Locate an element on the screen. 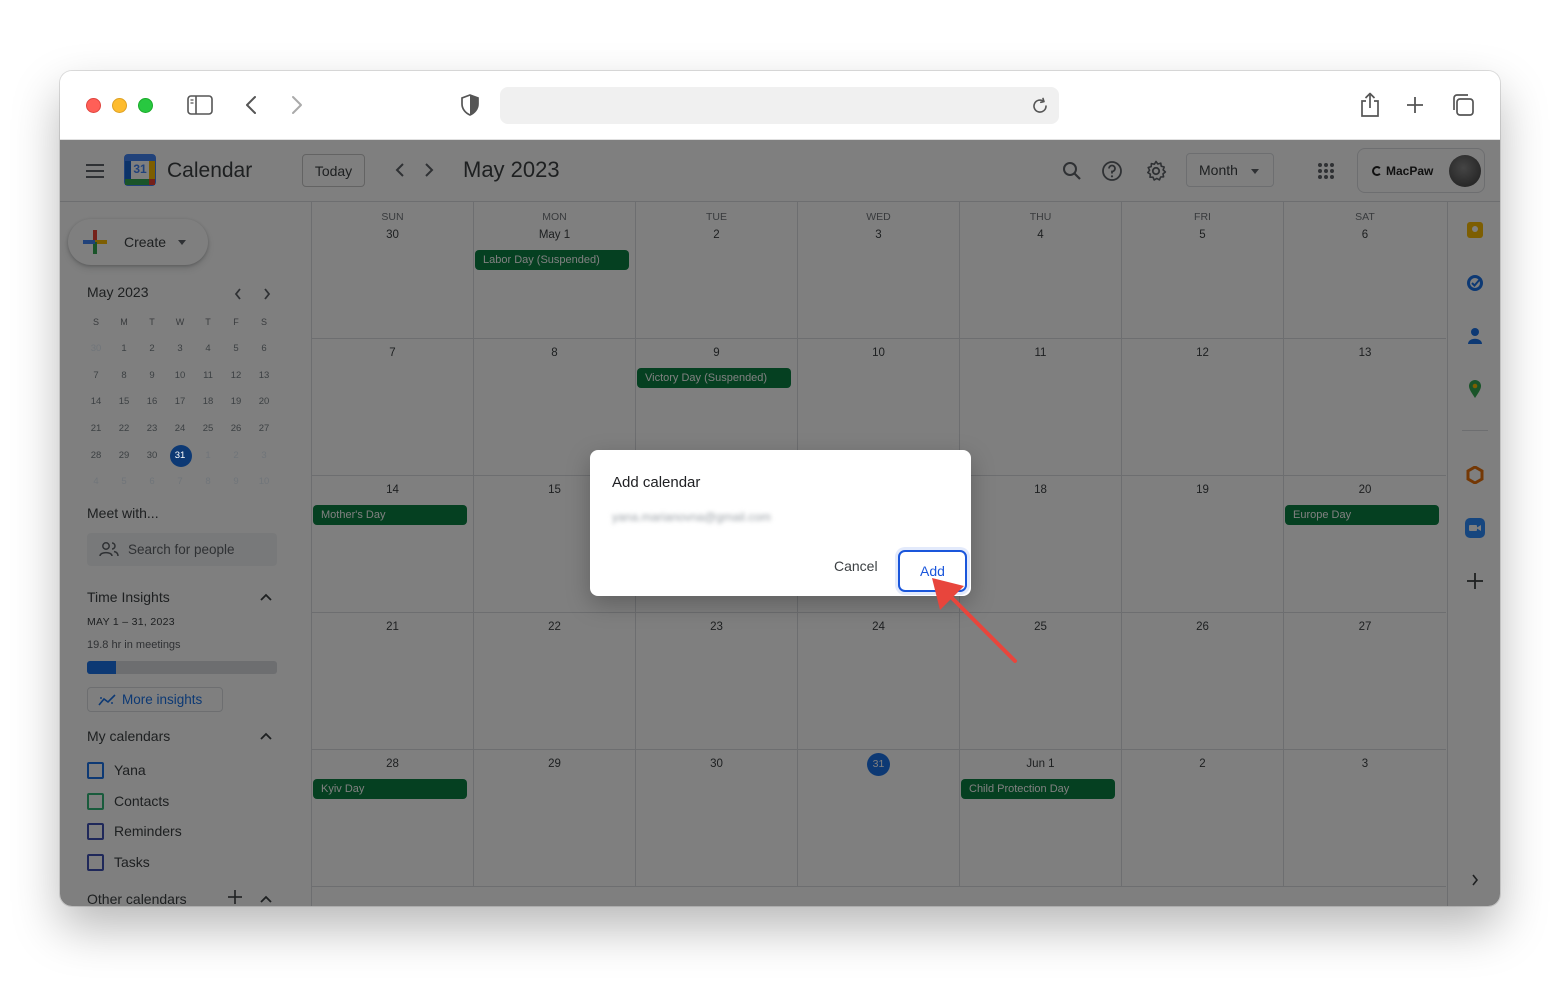  mini-day-number: 24 is located at coordinates (180, 429).